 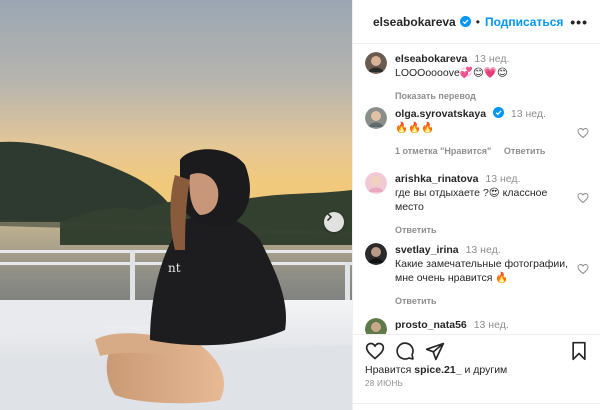 What do you see at coordinates (414, 22) in the screenshot?
I see `author-username: elseabokareva` at bounding box center [414, 22].